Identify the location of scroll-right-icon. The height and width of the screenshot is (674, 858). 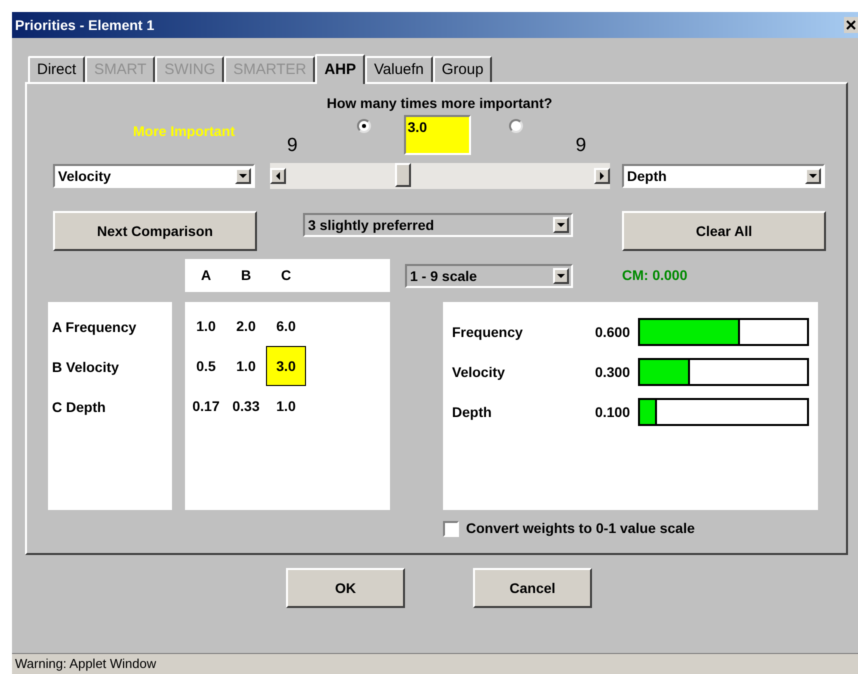
(602, 176).